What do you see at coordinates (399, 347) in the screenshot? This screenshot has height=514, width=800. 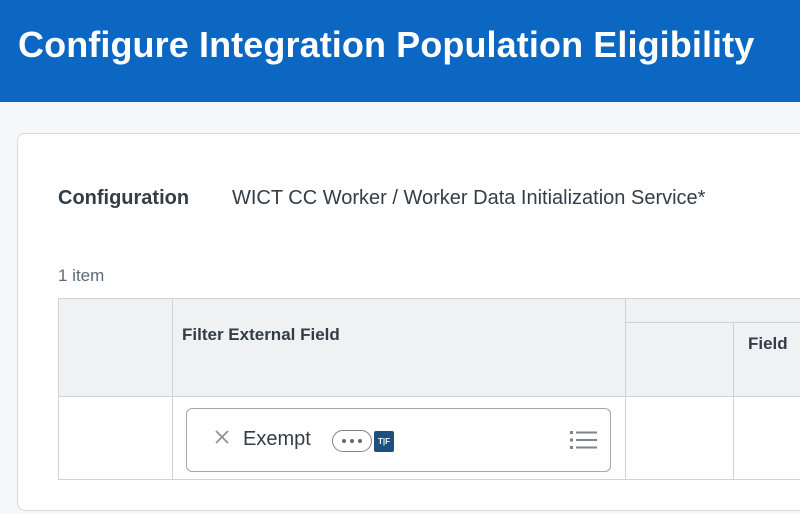 I see `header-cell-filter-external-field` at bounding box center [399, 347].